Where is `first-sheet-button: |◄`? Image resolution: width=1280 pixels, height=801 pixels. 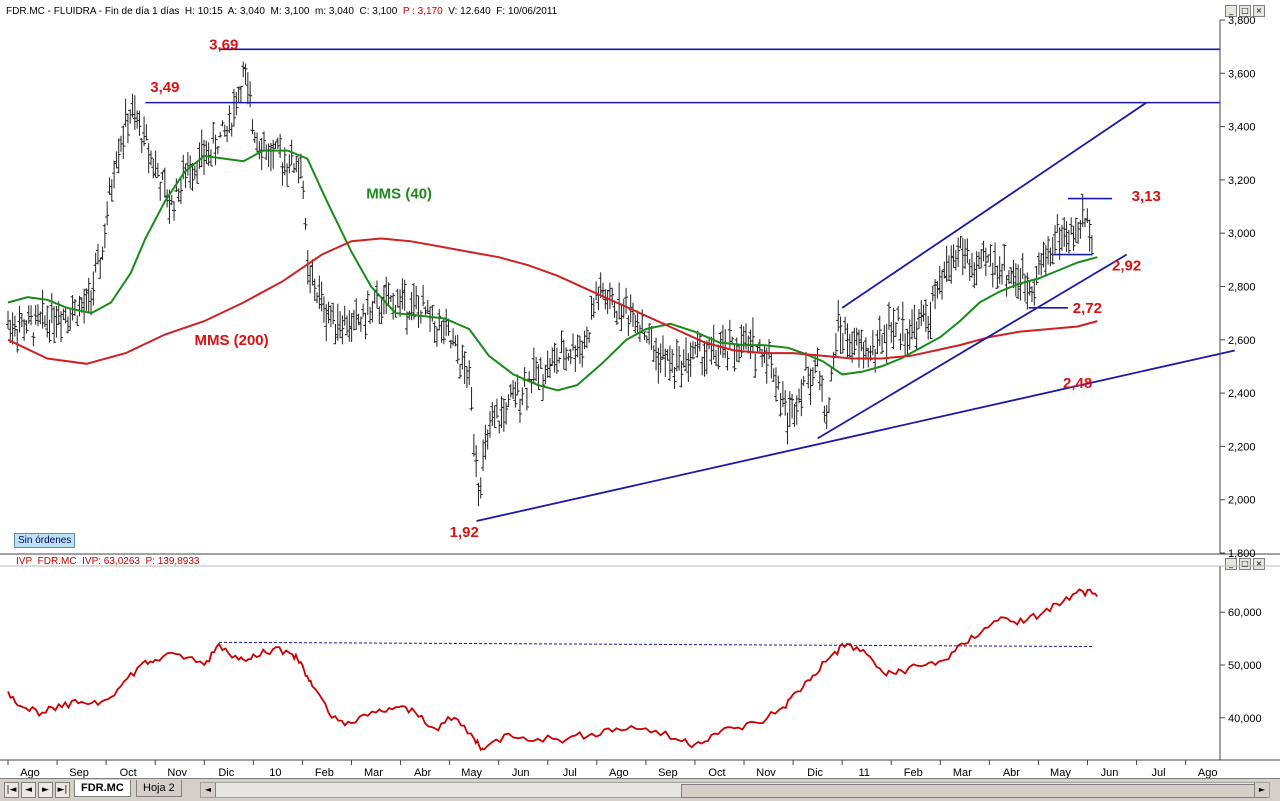
first-sheet-button: |◄ is located at coordinates (11, 790).